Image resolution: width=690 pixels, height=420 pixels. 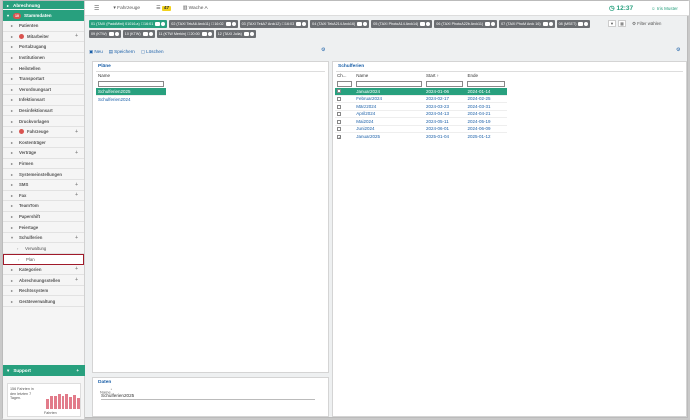 I want to click on sidebar-section-label: Stammdaten, so click(x=38, y=15).